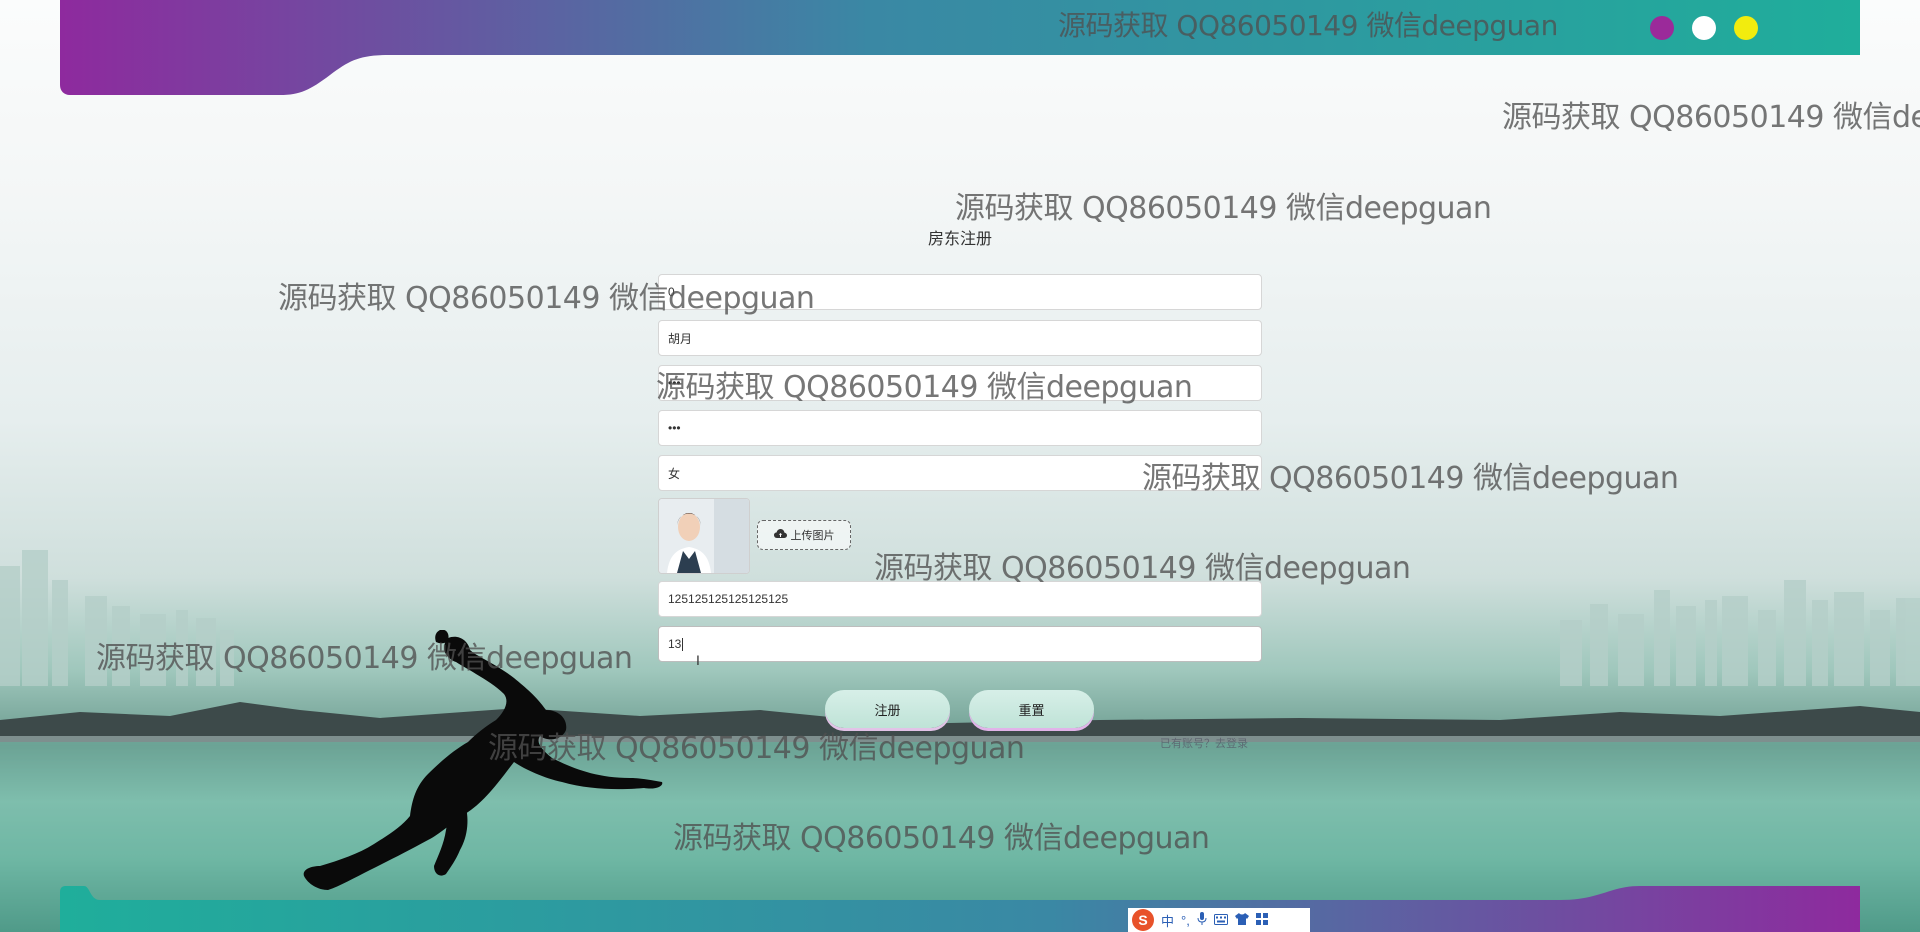 The image size is (1920, 932). Describe the element at coordinates (1031, 710) in the screenshot. I see `reset-label: 重置` at that location.